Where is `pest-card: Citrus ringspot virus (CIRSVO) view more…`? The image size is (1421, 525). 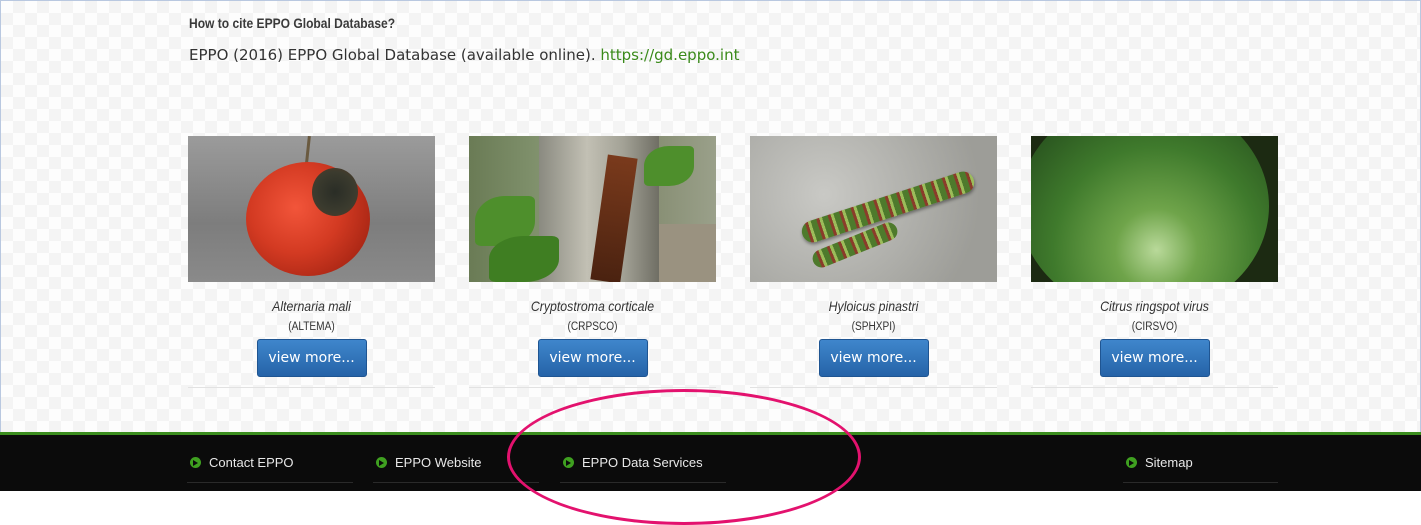 pest-card: Citrus ringspot virus (CIRSVO) view more… is located at coordinates (1154, 262).